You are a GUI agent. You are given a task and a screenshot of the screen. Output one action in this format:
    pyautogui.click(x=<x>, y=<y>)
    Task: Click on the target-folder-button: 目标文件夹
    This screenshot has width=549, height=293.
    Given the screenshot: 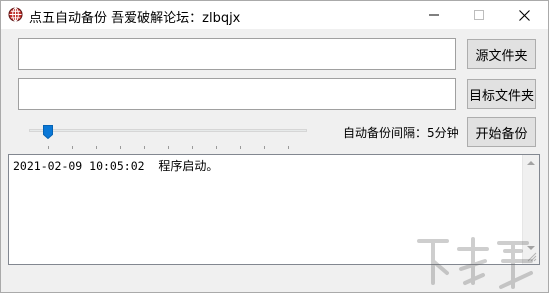 What is the action you would take?
    pyautogui.click(x=501, y=94)
    